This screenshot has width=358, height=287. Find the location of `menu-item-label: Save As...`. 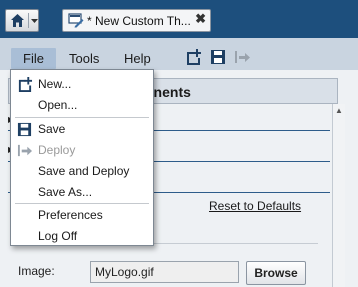

menu-item-label: Save As... is located at coordinates (65, 192).